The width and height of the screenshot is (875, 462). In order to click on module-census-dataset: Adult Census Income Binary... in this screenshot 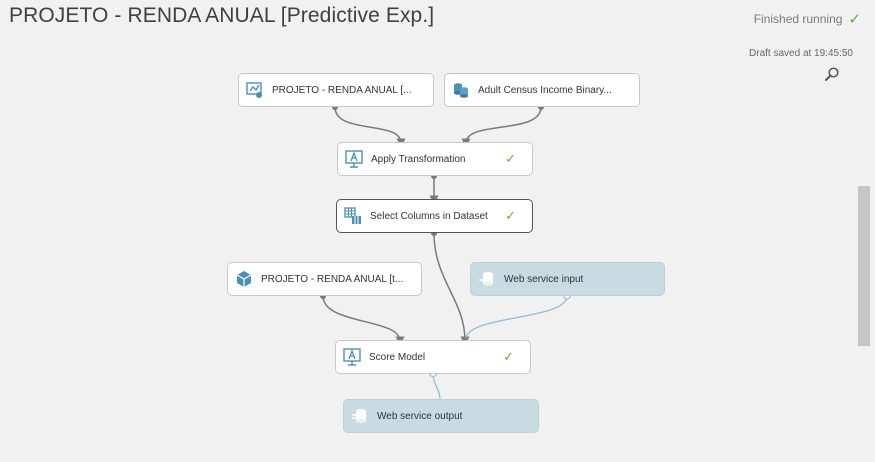, I will do `click(542, 90)`.